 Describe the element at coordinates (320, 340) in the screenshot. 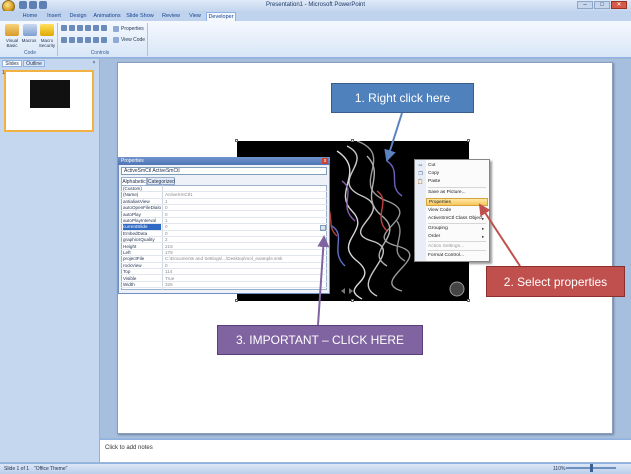

I see `callout-click-here: 3. IMPORTANT – CLICK HERE` at that location.